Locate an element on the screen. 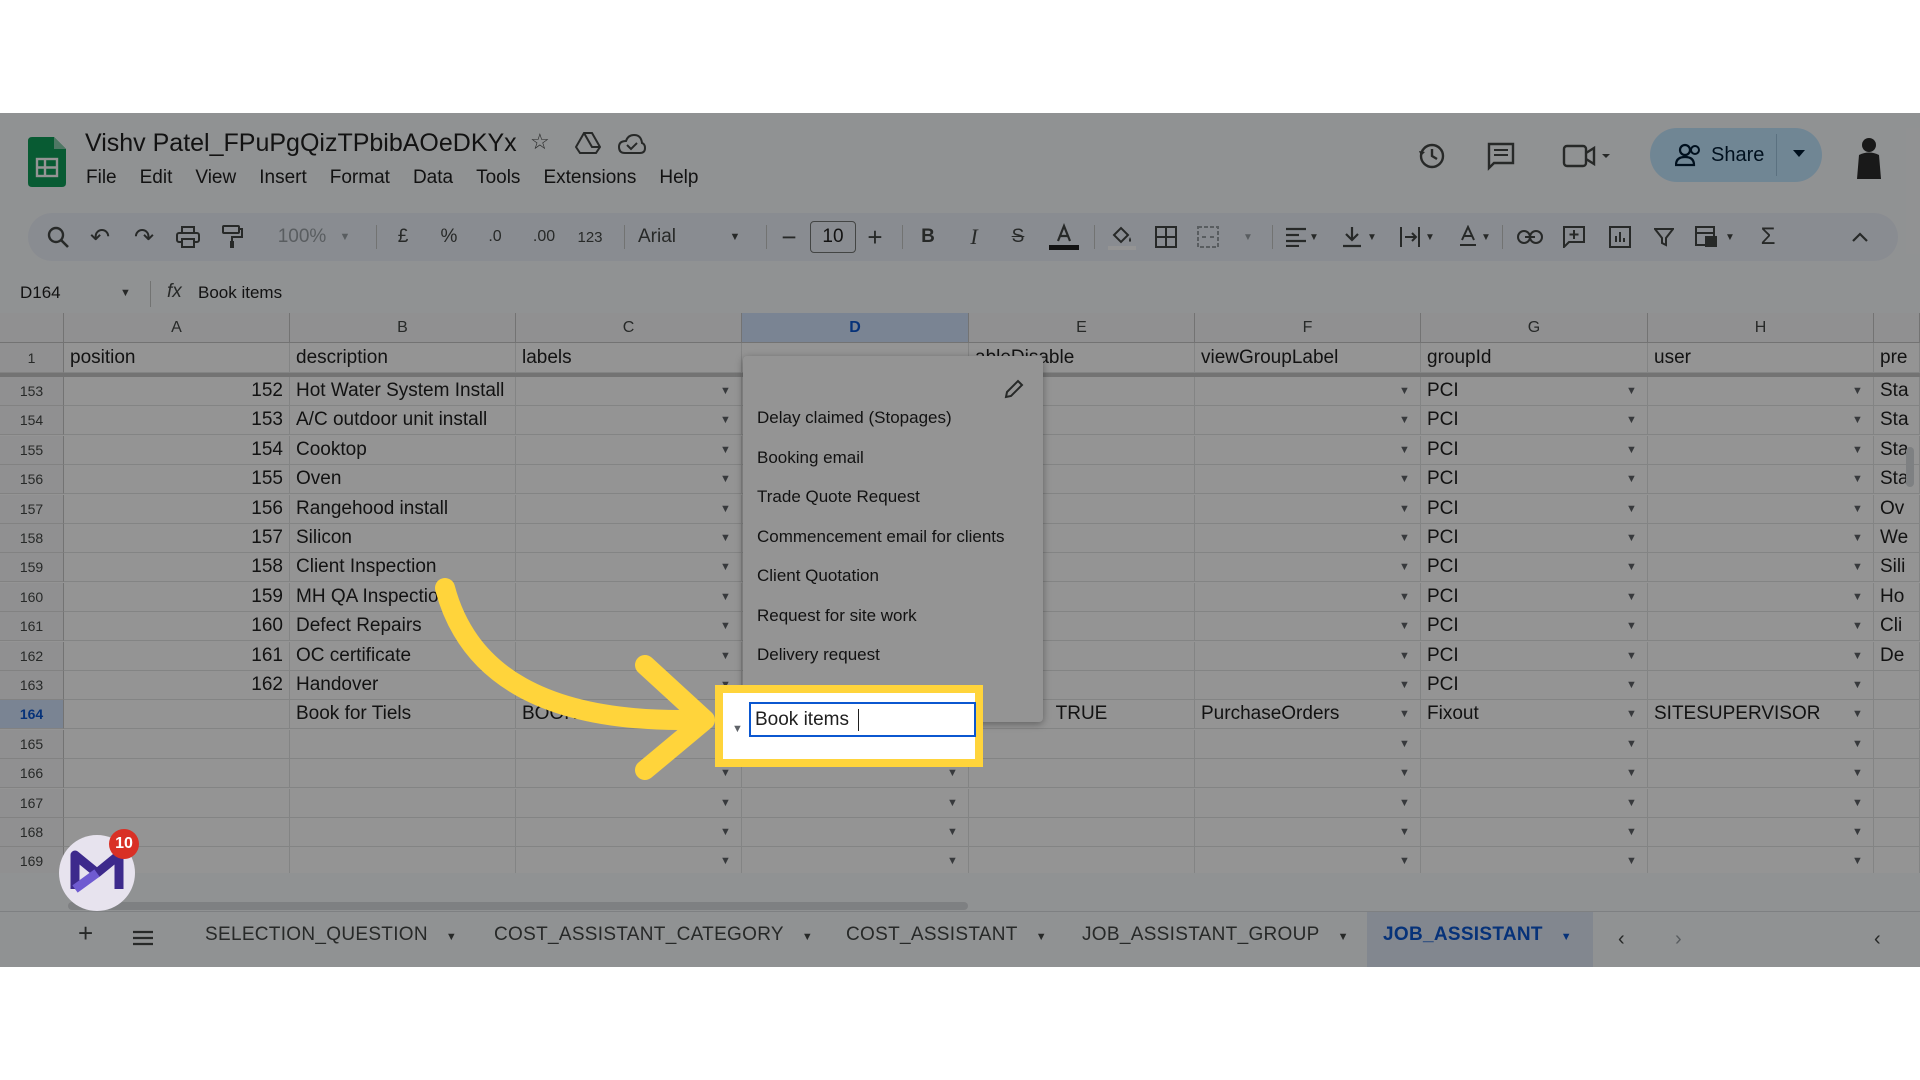 Image resolution: width=1920 pixels, height=1080 pixels. move-to-drive-icon is located at coordinates (588, 143).